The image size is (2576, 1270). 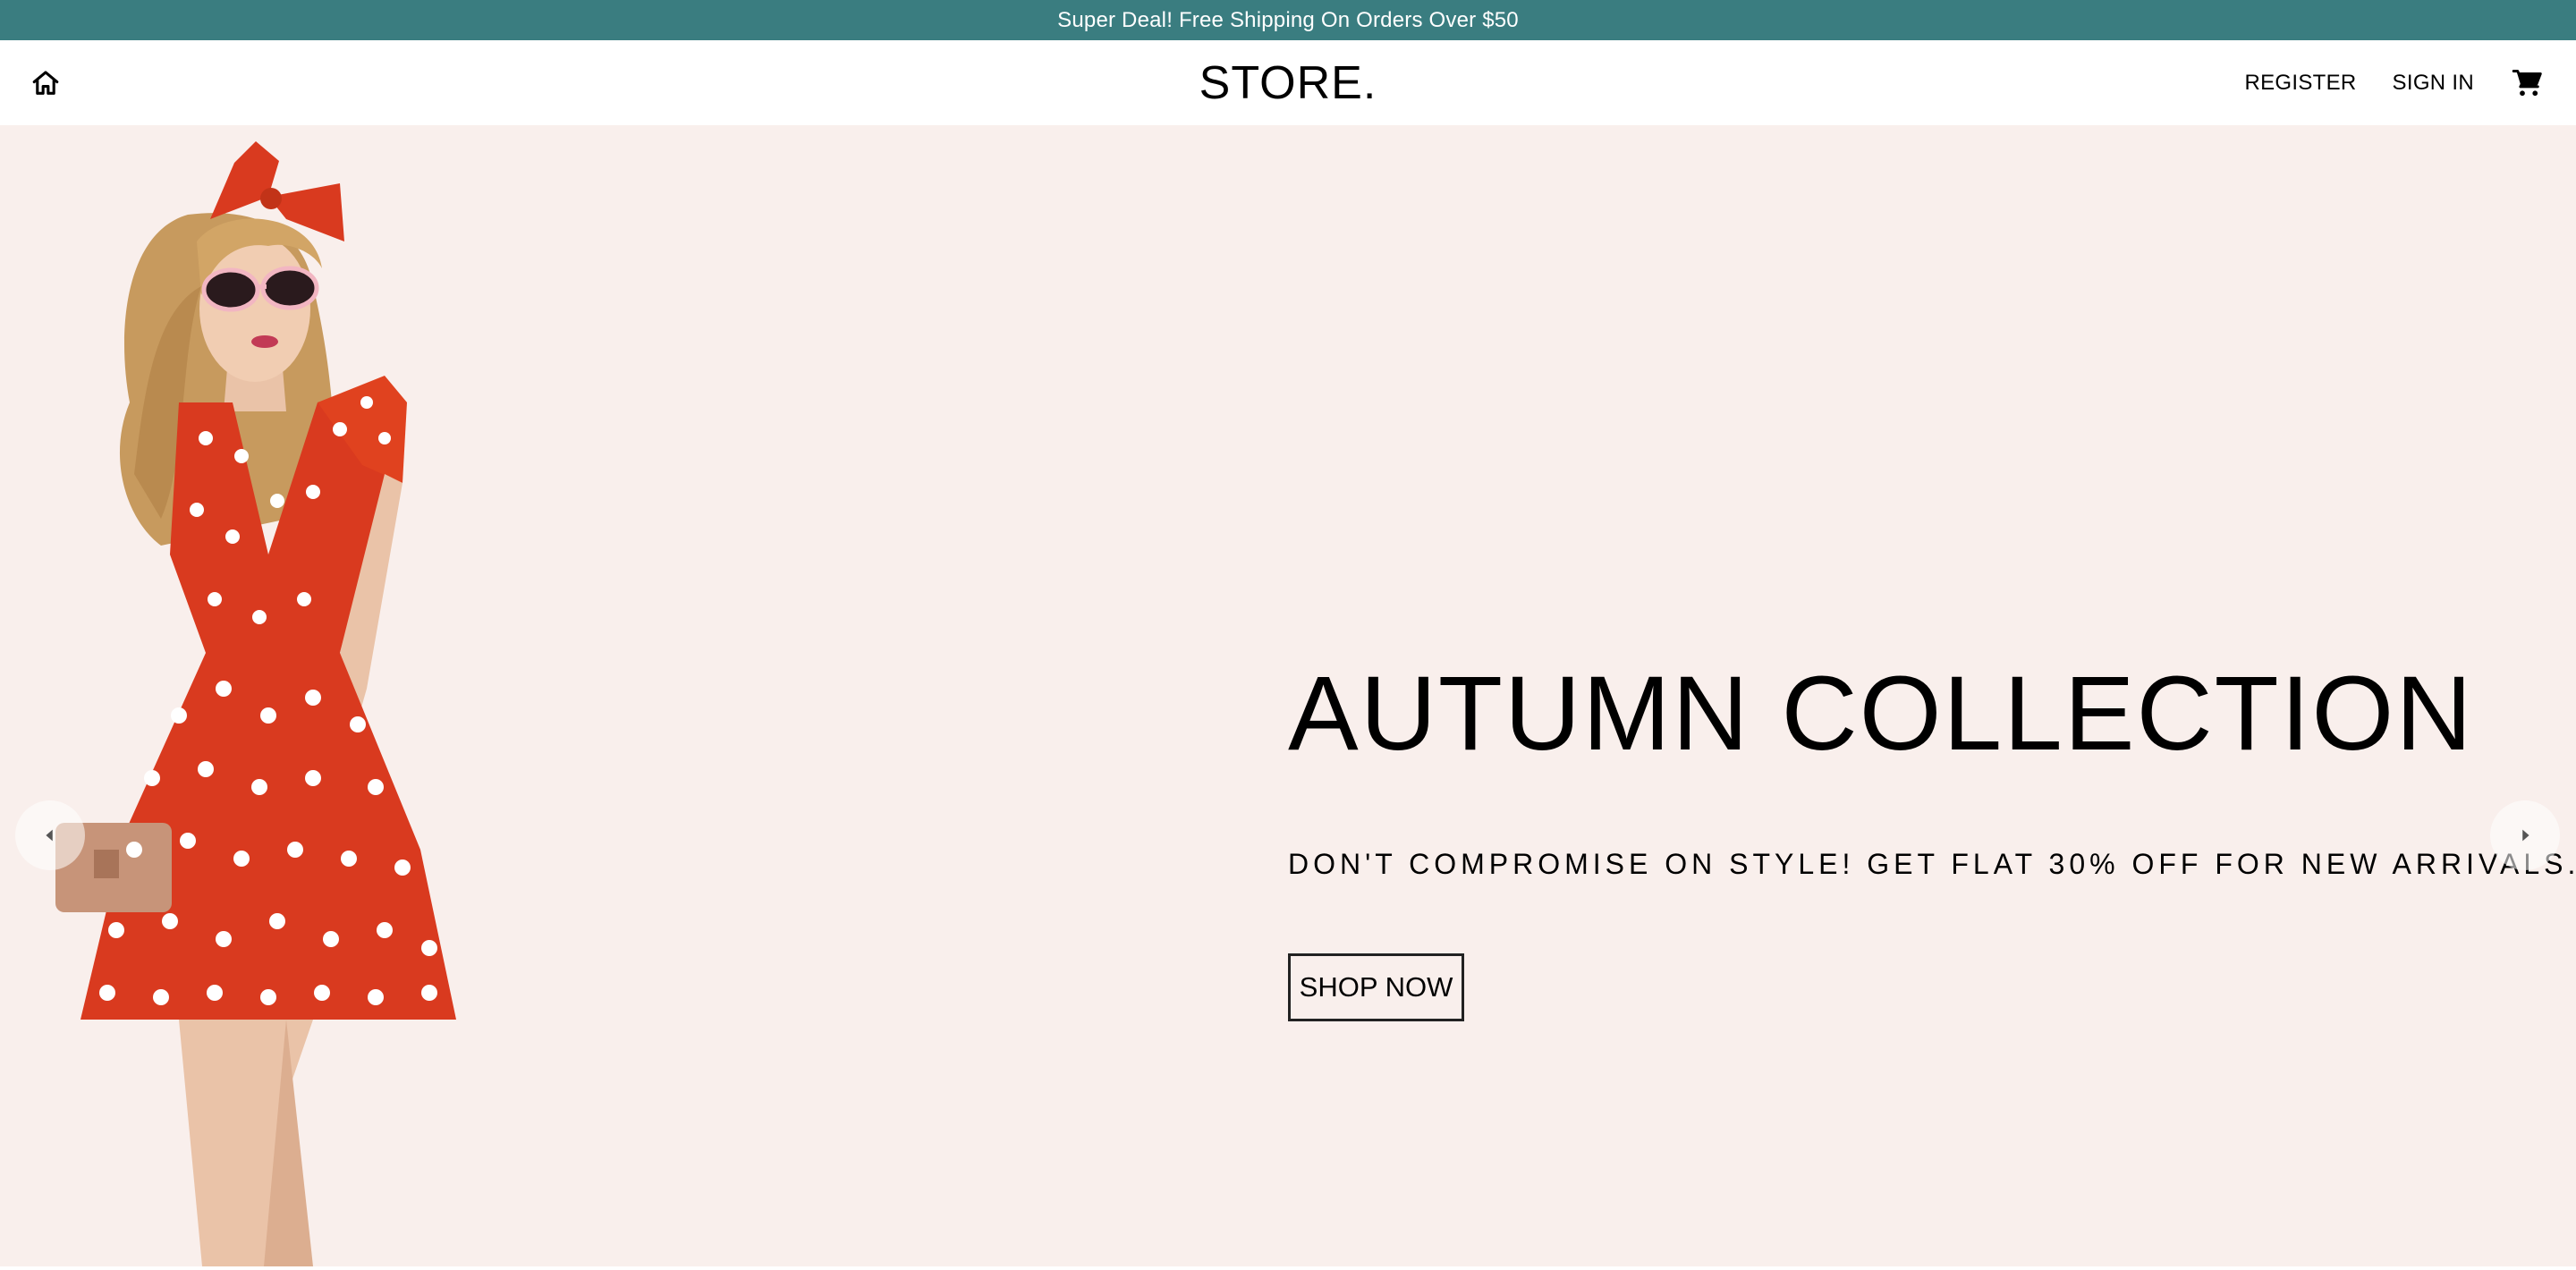 I want to click on hero-title: AUTUMN COLLECTION, so click(x=1881, y=714).